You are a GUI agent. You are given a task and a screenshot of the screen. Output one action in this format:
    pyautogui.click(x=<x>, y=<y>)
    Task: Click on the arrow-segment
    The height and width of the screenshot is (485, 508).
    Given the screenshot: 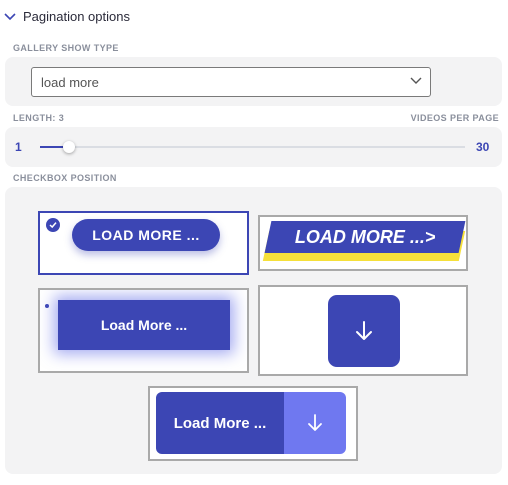 What is the action you would take?
    pyautogui.click(x=315, y=423)
    